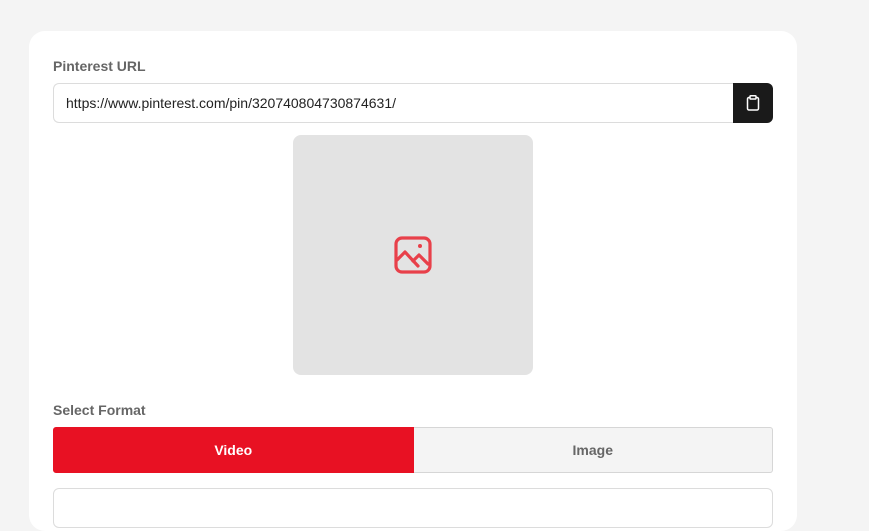  I want to click on url-input-group, so click(413, 103).